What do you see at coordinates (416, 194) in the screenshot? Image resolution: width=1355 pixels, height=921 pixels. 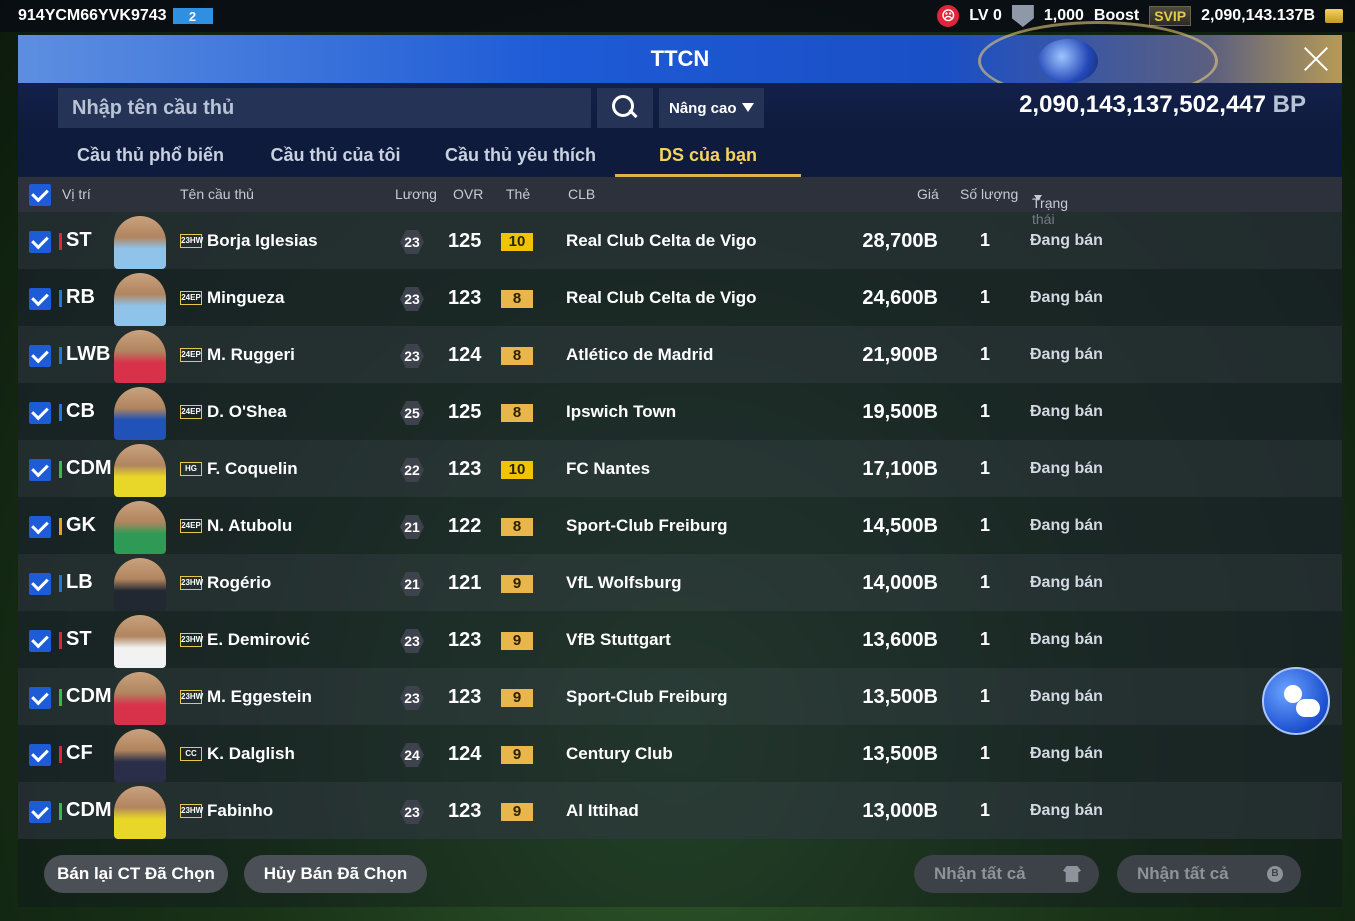 I see `col-salary: Lương` at bounding box center [416, 194].